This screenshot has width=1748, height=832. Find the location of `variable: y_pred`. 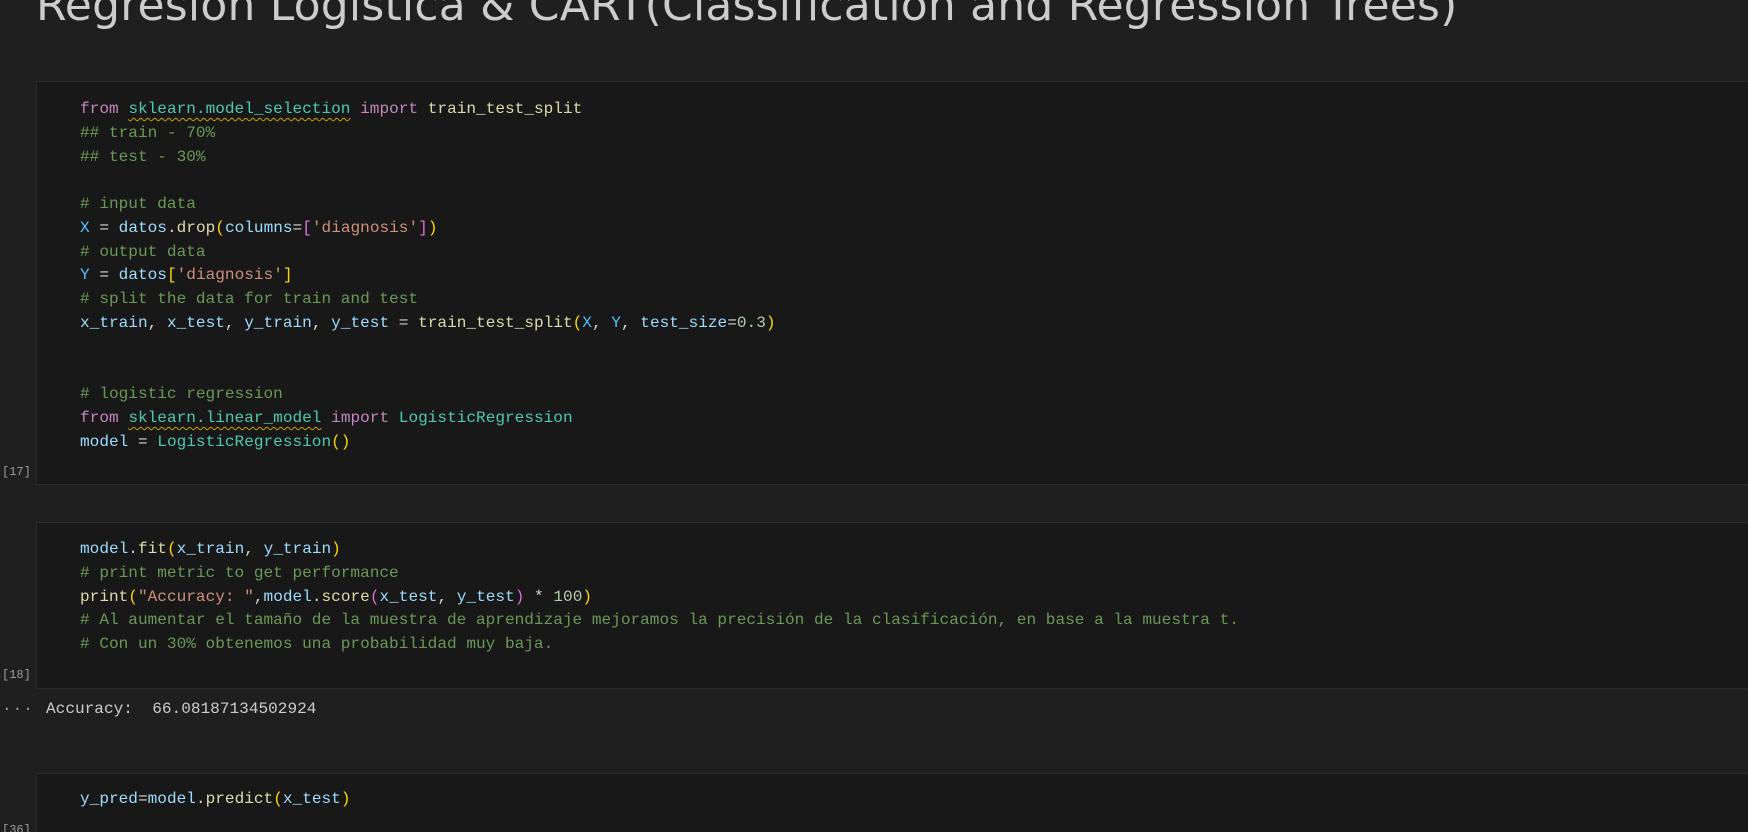

variable: y_pred is located at coordinates (109, 799).